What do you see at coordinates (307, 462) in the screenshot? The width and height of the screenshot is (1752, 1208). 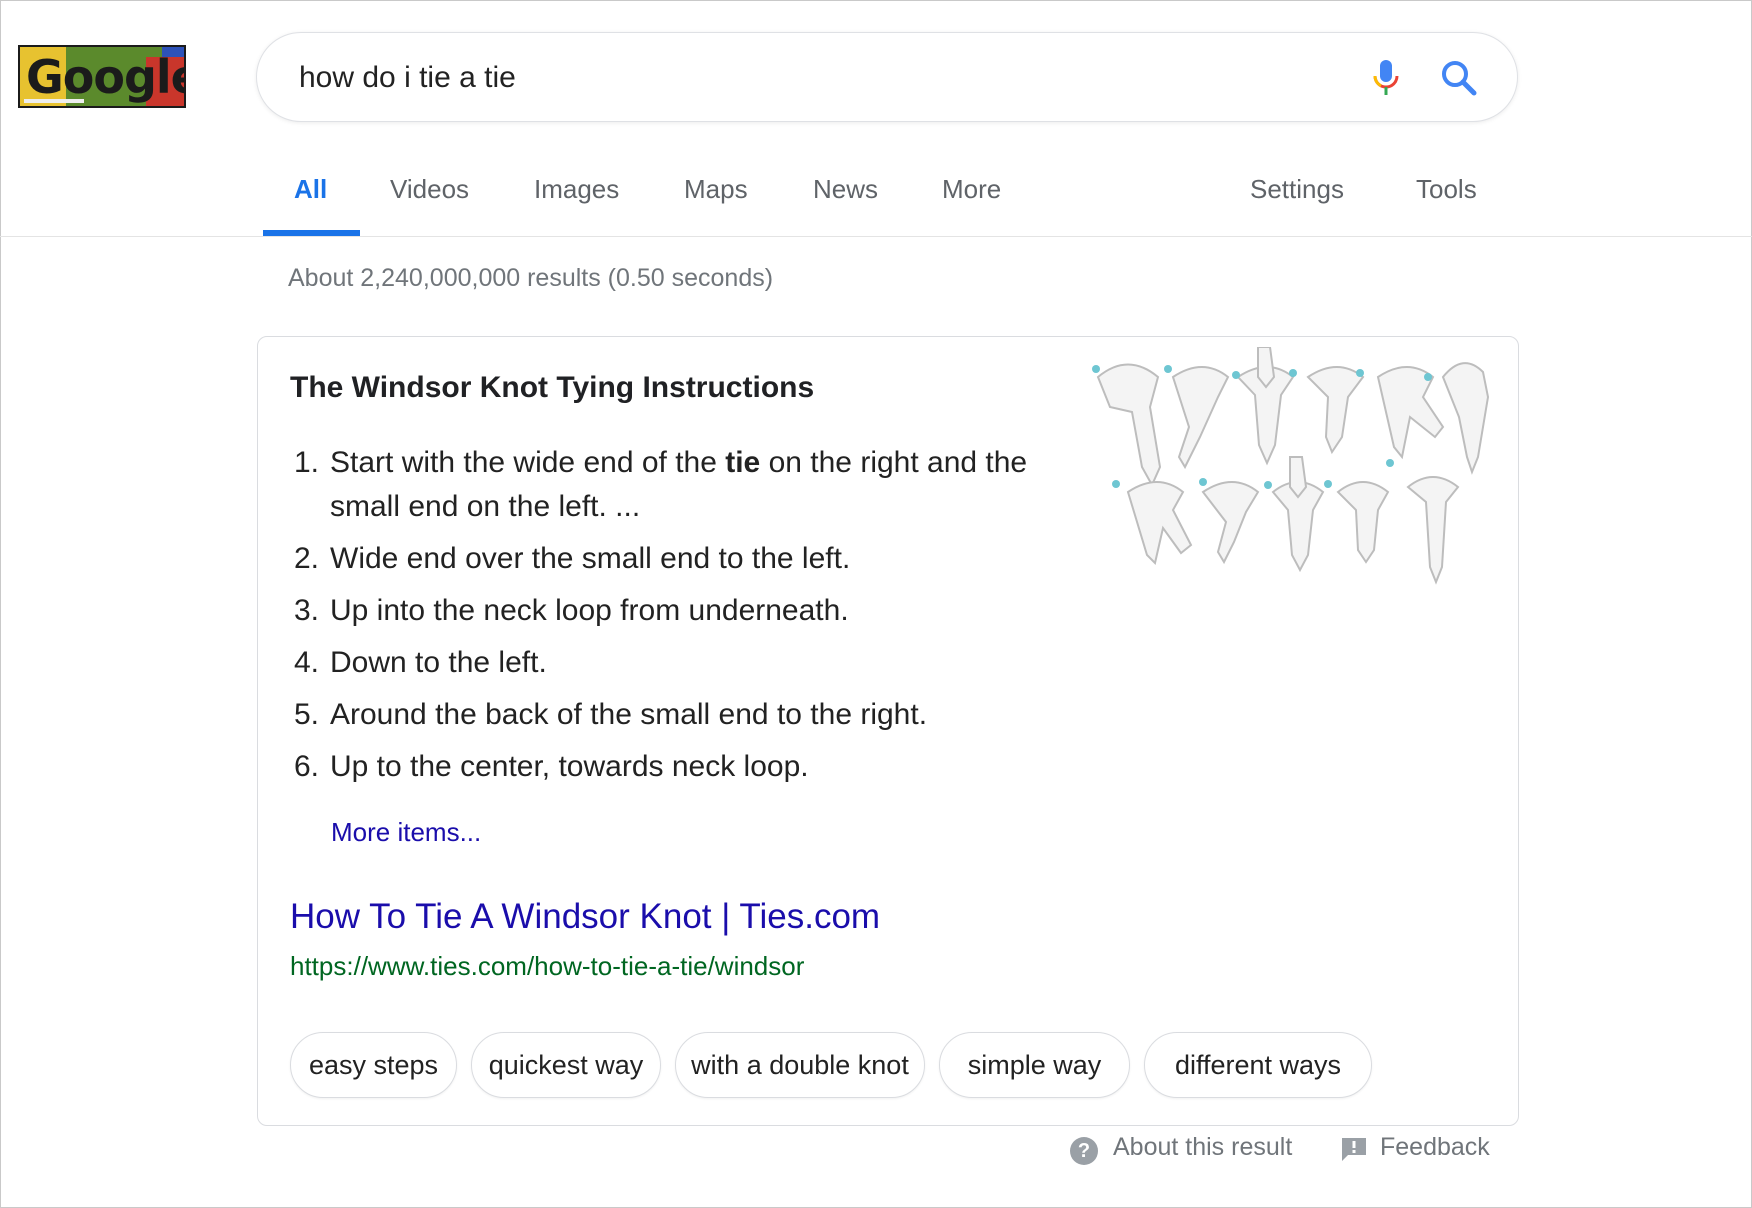 I see `step-number: 1.` at bounding box center [307, 462].